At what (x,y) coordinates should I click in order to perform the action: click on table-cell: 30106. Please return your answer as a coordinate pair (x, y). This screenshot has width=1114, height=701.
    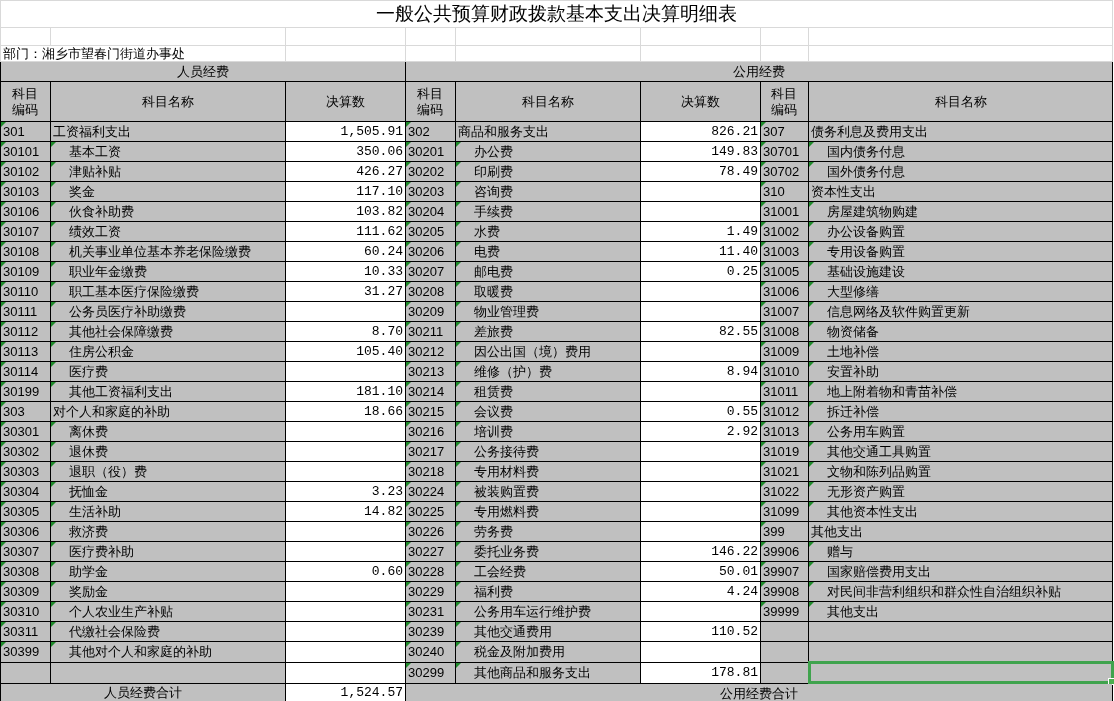
    Looking at the image, I should click on (25, 211).